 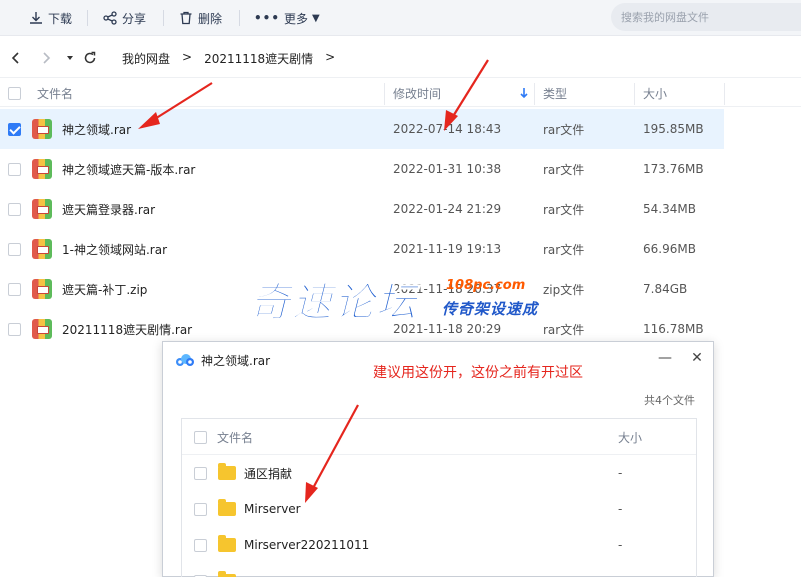 What do you see at coordinates (185, 360) in the screenshot?
I see `cloud-logo-icon` at bounding box center [185, 360].